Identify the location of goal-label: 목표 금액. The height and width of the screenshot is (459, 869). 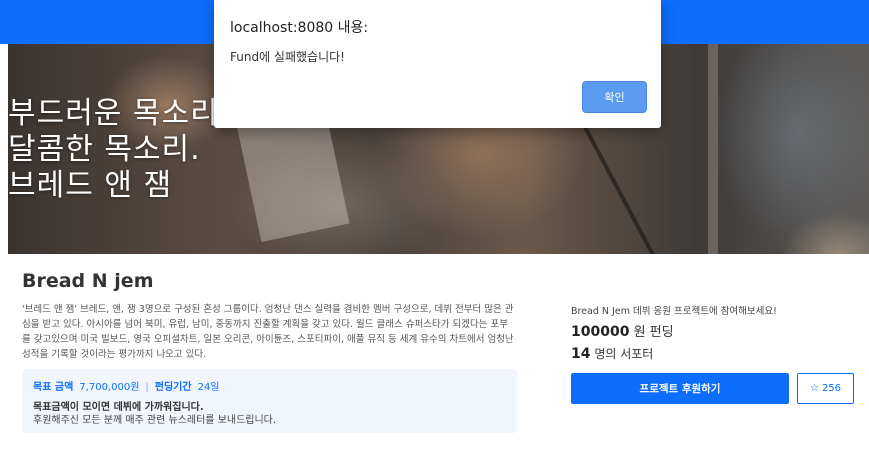
(53, 387).